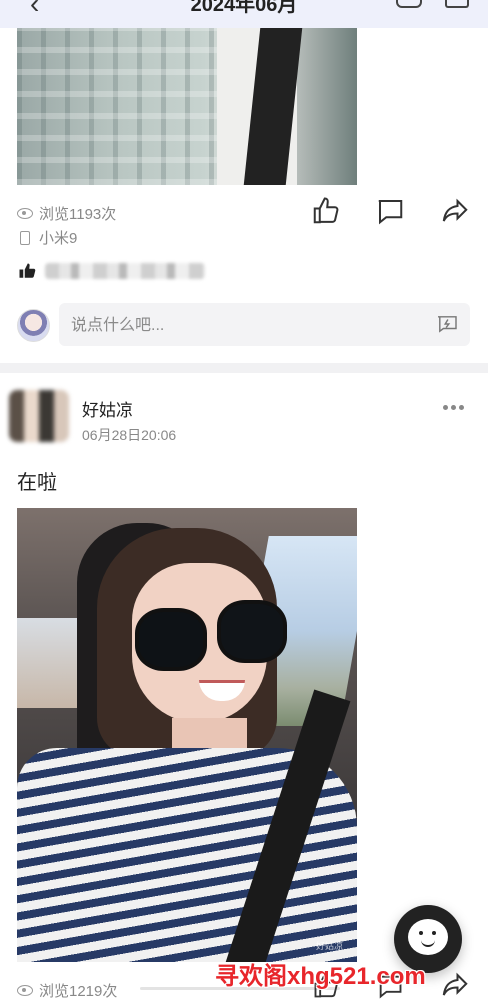 The height and width of the screenshot is (1001, 488). I want to click on view-count-text: 浏览1193次, so click(78, 214).